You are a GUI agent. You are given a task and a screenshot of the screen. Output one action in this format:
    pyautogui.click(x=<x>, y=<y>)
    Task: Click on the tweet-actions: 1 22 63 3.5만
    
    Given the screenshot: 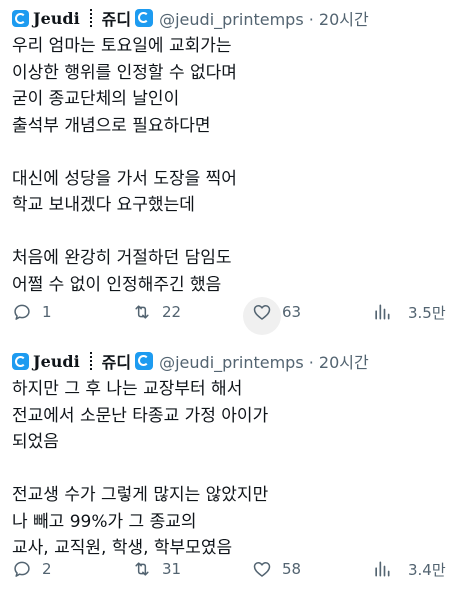 What is the action you would take?
    pyautogui.click(x=236, y=316)
    